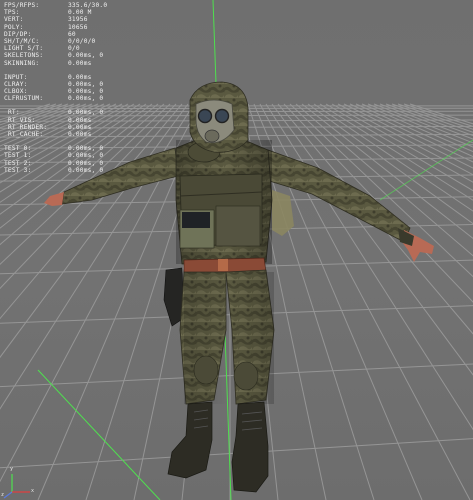  I want to click on stat-value: 0/0/0/0, so click(82, 41).